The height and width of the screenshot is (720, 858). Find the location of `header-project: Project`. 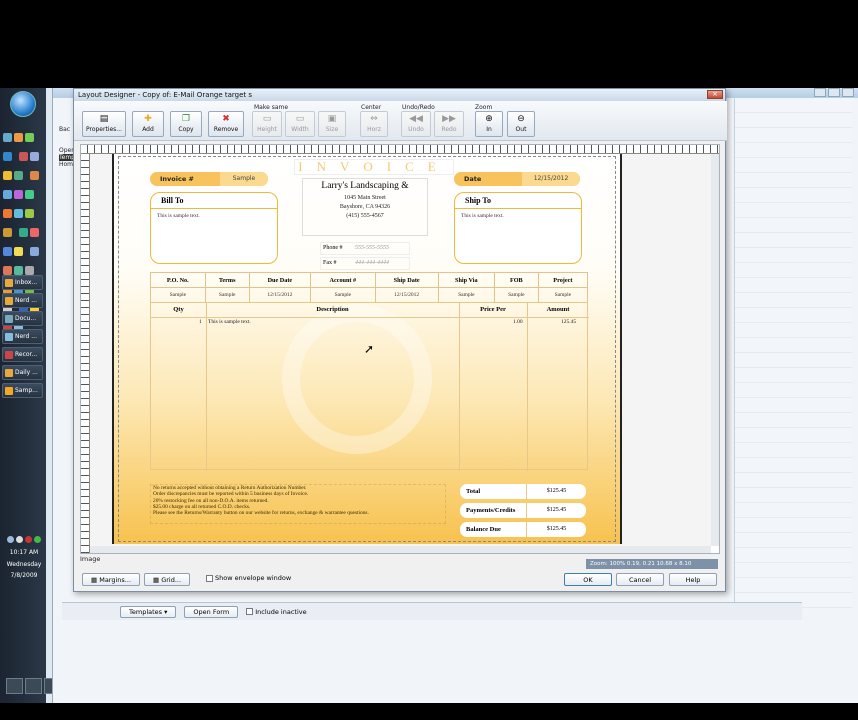

header-project: Project is located at coordinates (563, 280).